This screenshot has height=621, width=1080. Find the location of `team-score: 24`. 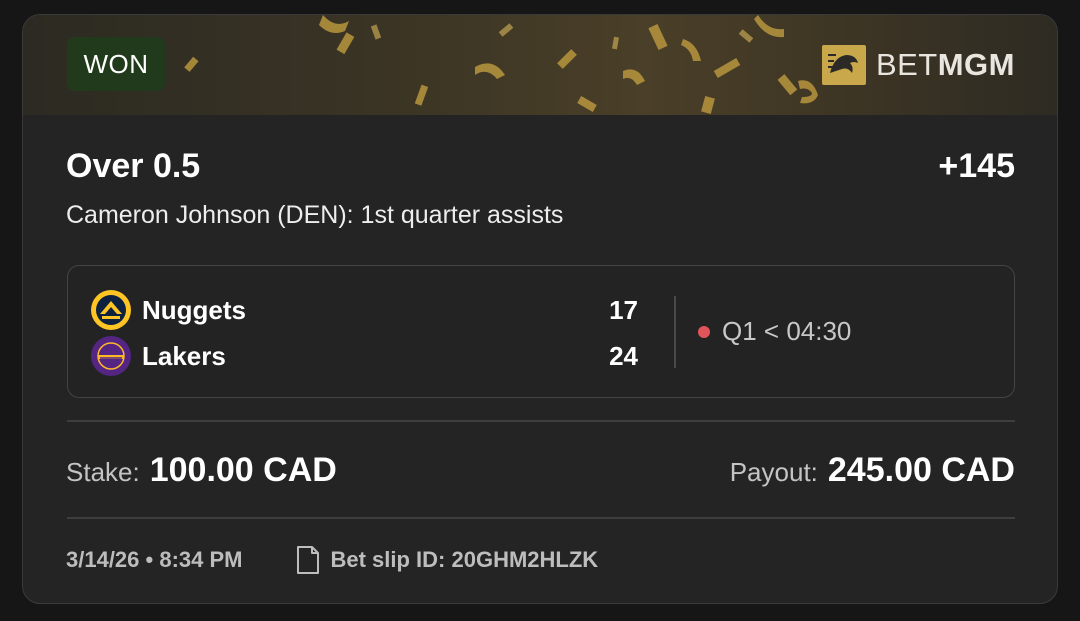

team-score: 24 is located at coordinates (623, 355).